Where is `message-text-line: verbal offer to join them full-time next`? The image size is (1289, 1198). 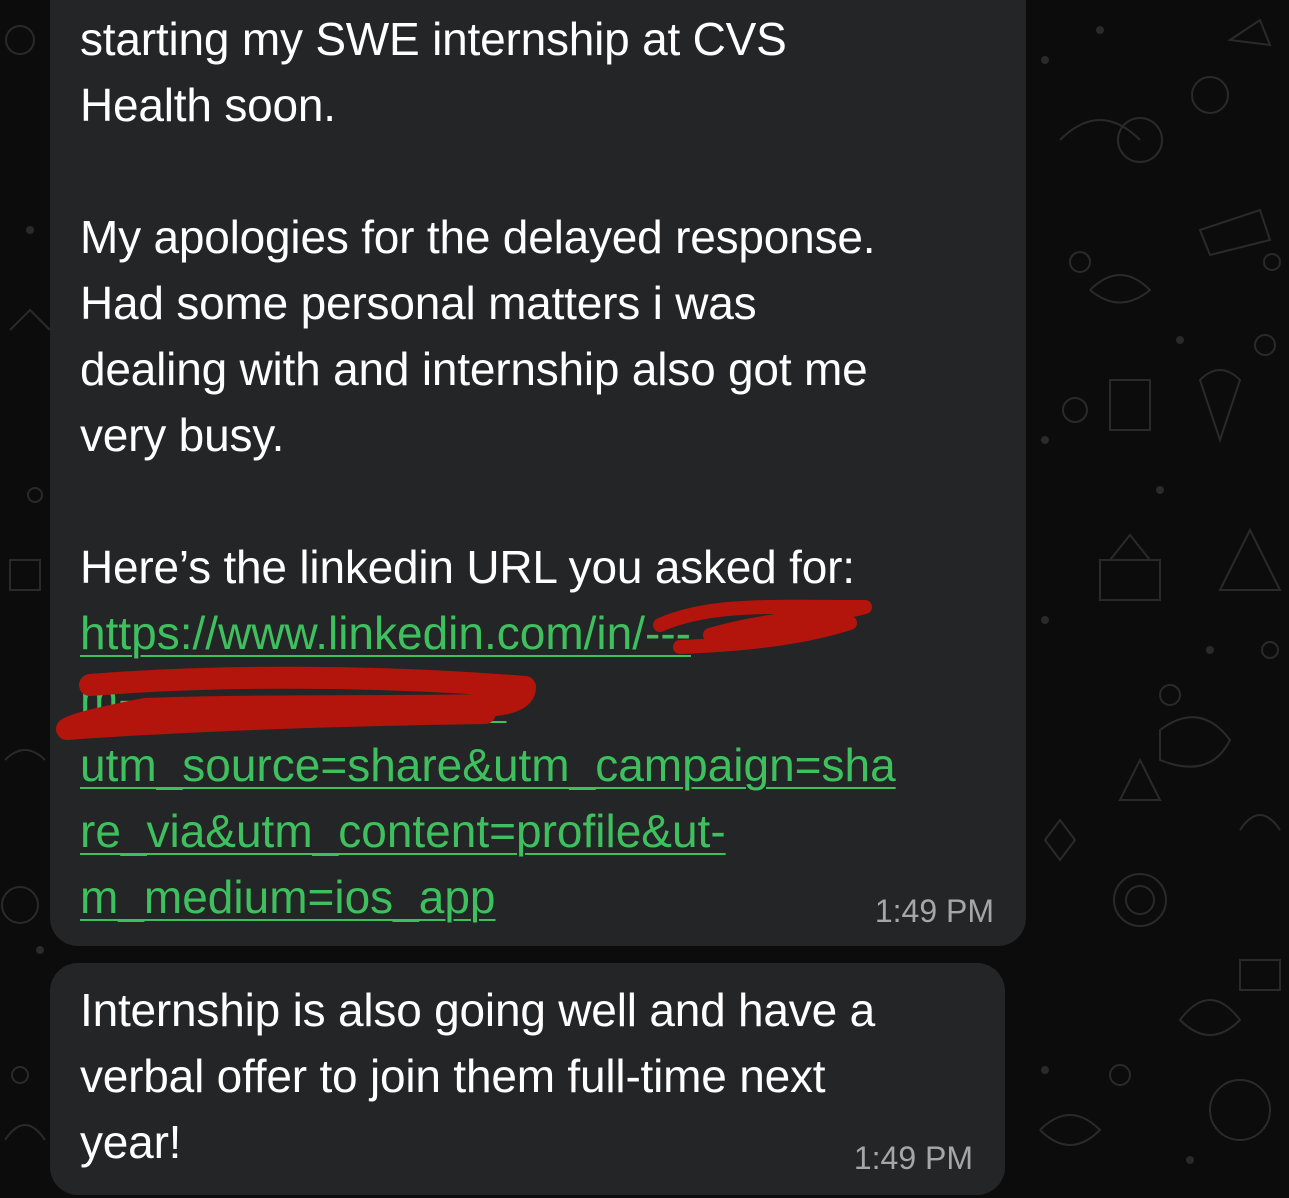 message-text-line: verbal offer to join them full-time next is located at coordinates (453, 1076).